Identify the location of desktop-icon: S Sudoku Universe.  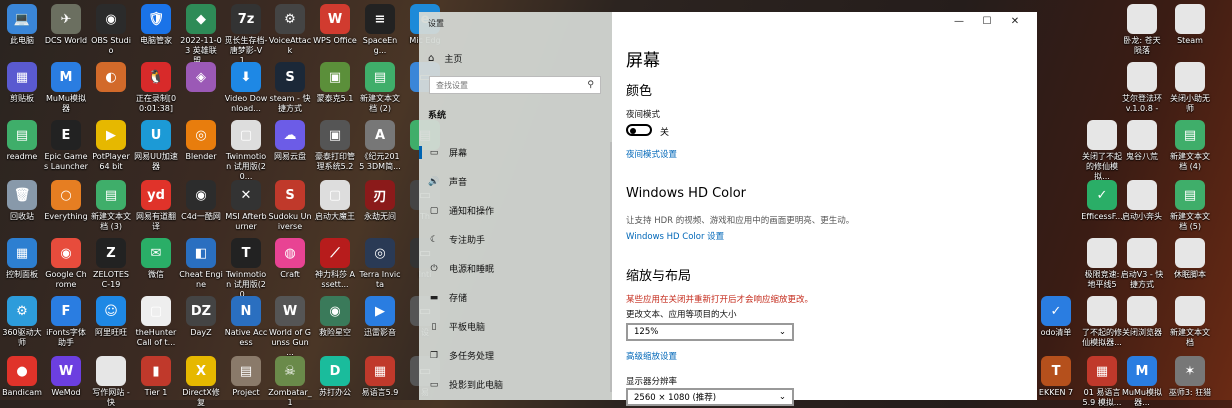
(290, 206).